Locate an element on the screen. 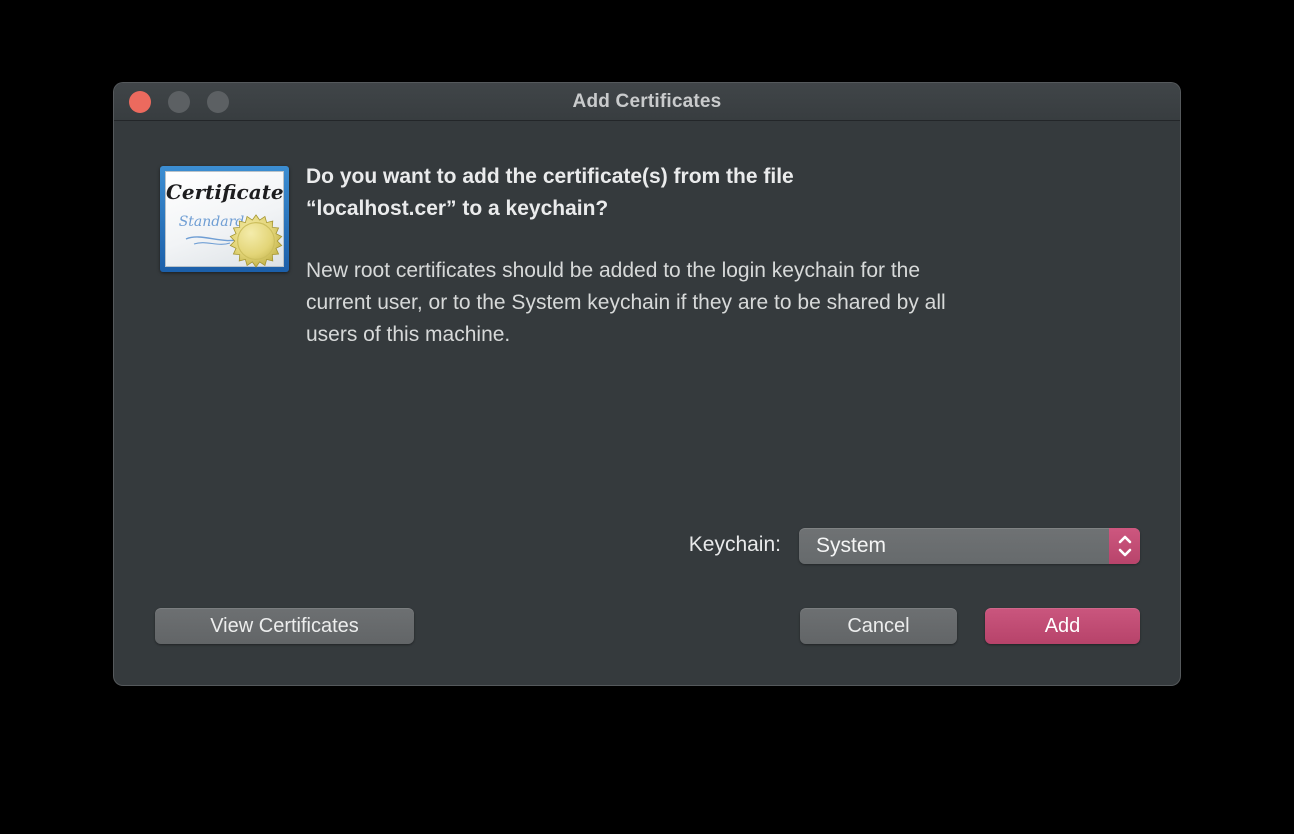 The image size is (1294, 834). keychain-select: System is located at coordinates (969, 546).